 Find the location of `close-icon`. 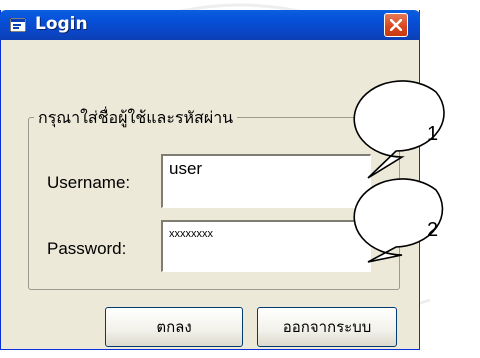

close-icon is located at coordinates (396, 25).